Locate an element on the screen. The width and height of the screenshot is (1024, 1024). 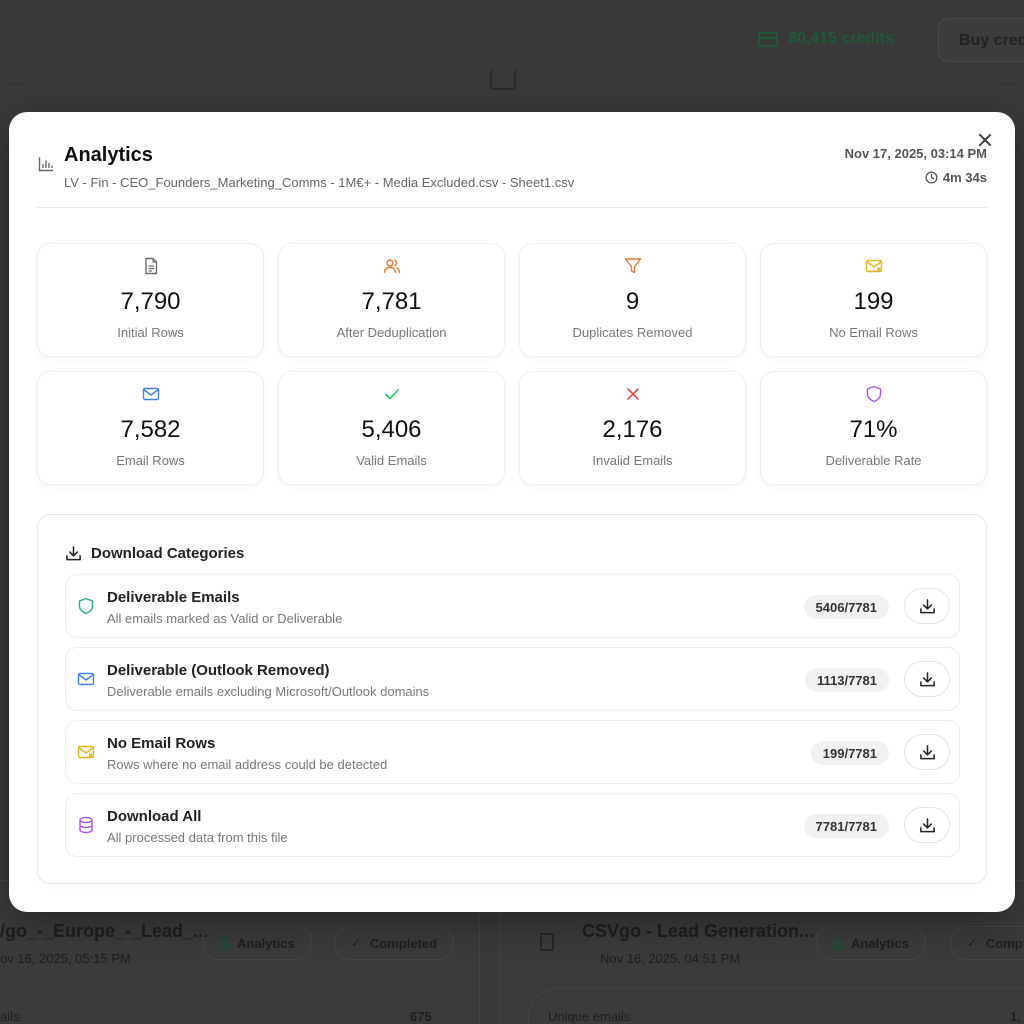
stat-value: 7,781 is located at coordinates (391, 301).